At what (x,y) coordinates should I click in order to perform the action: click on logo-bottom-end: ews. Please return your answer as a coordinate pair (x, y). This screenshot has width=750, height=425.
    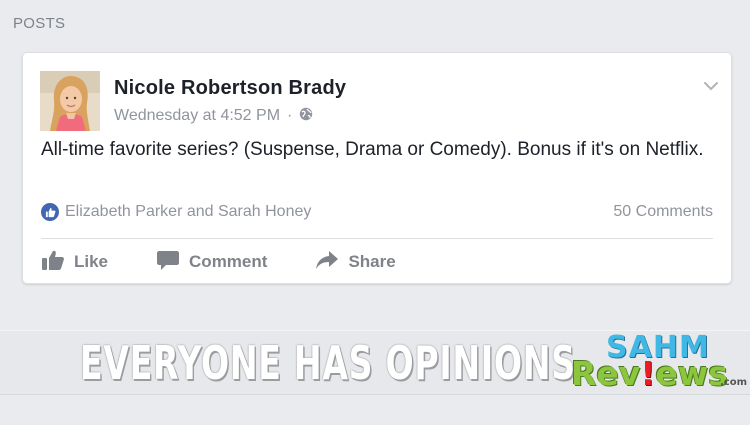
    Looking at the image, I should click on (691, 373).